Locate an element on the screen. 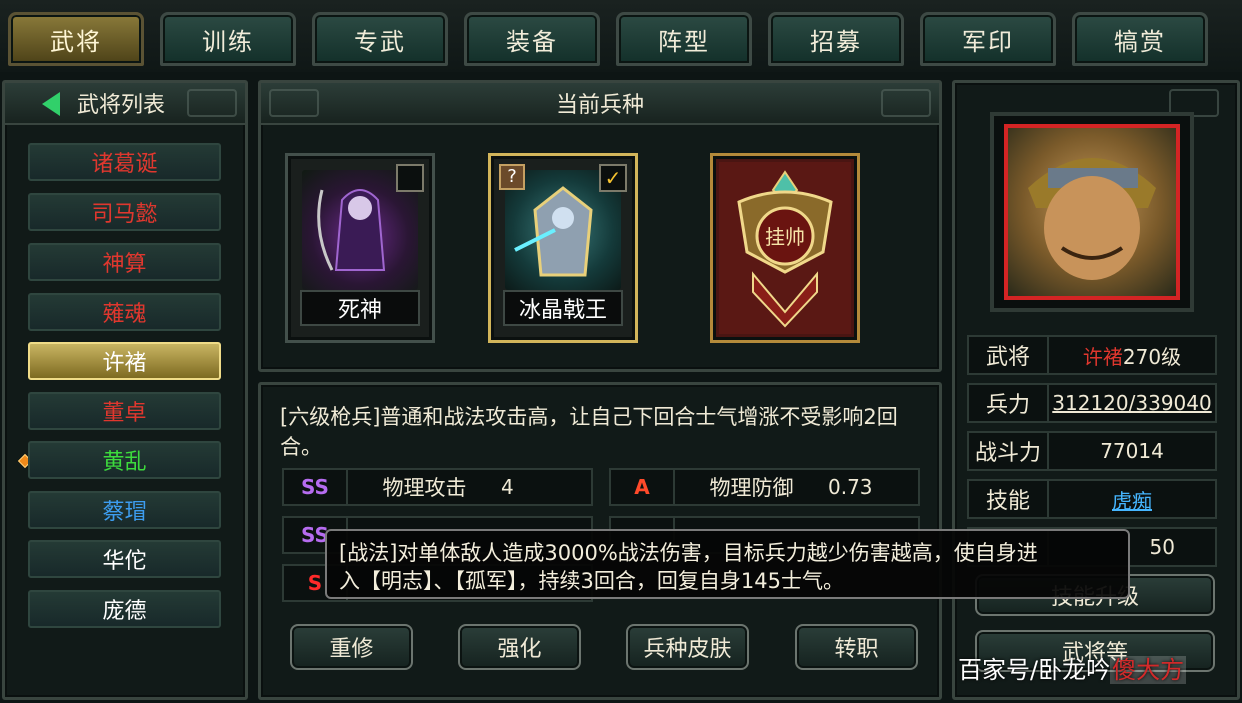 This screenshot has width=1242, height=703. general-name: 黄乱 is located at coordinates (124, 462).